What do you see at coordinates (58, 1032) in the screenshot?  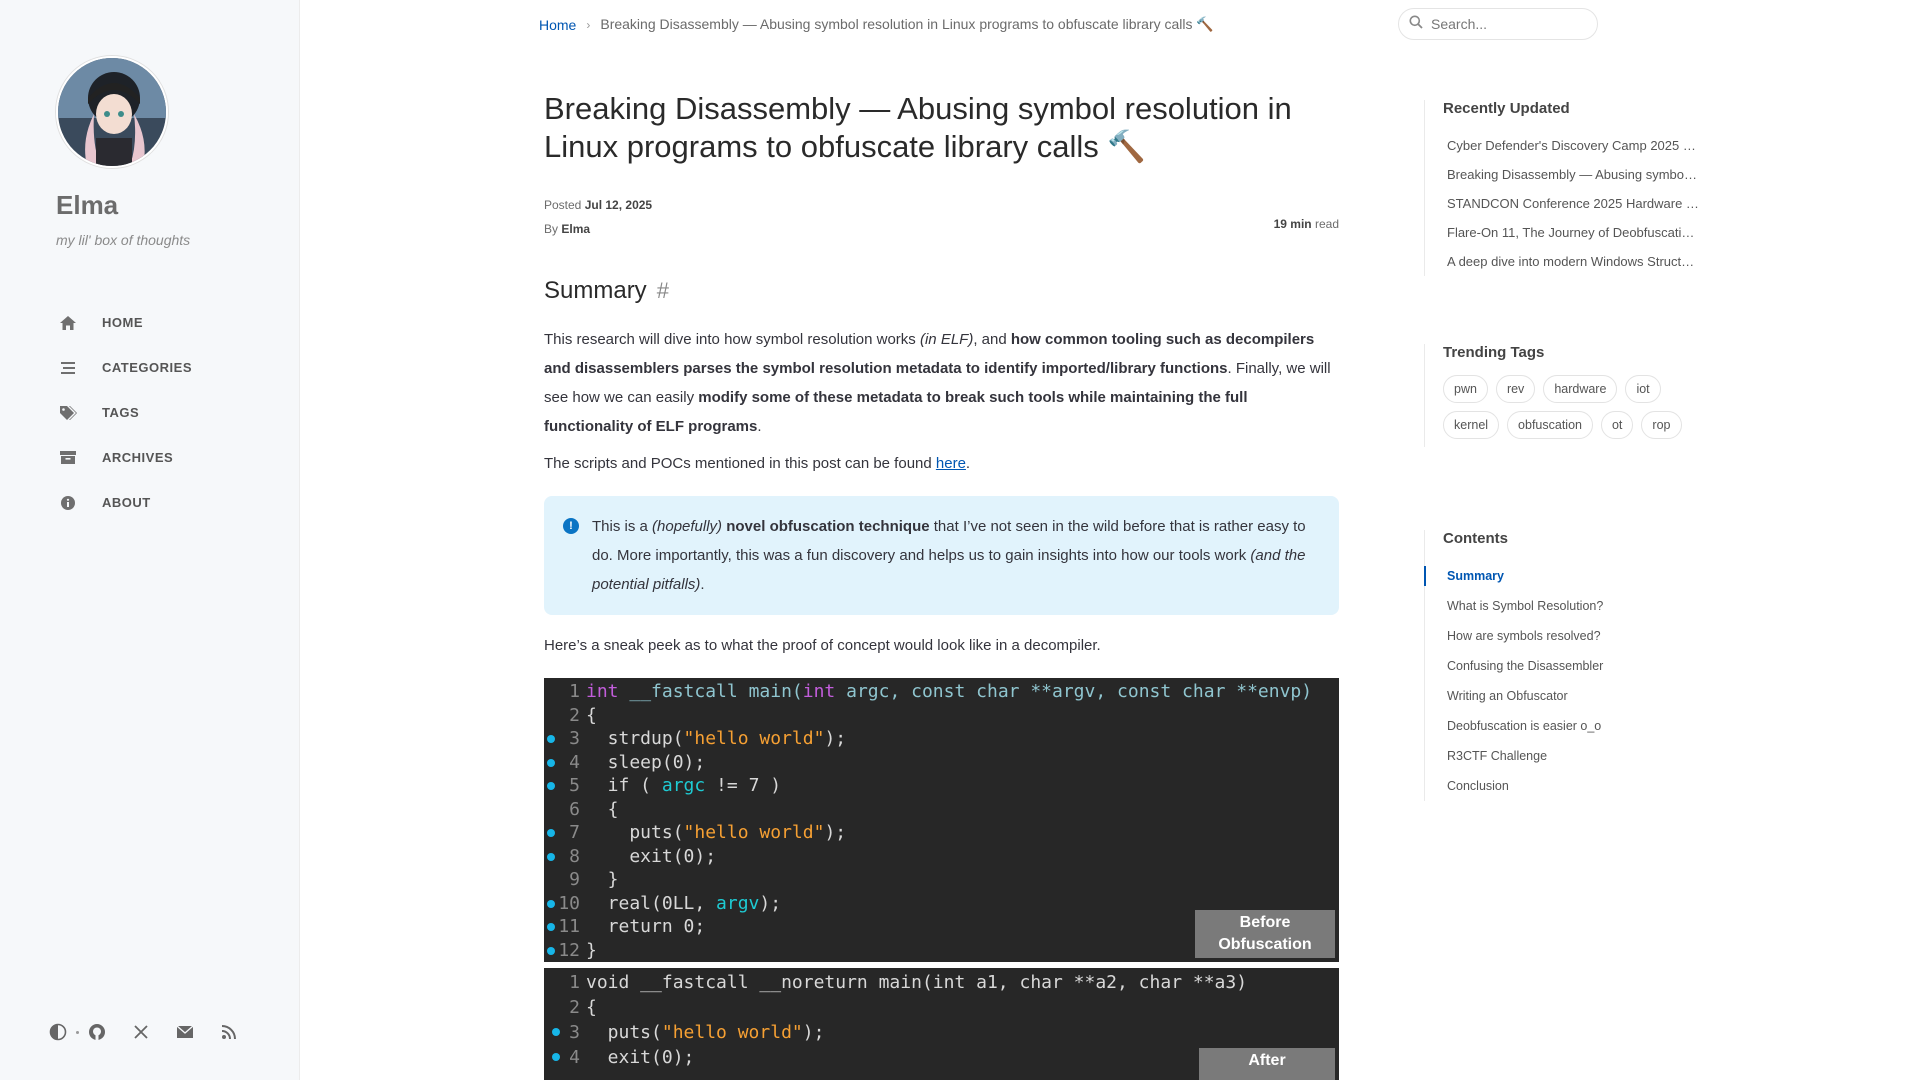 I see `theme-toggle-icon` at bounding box center [58, 1032].